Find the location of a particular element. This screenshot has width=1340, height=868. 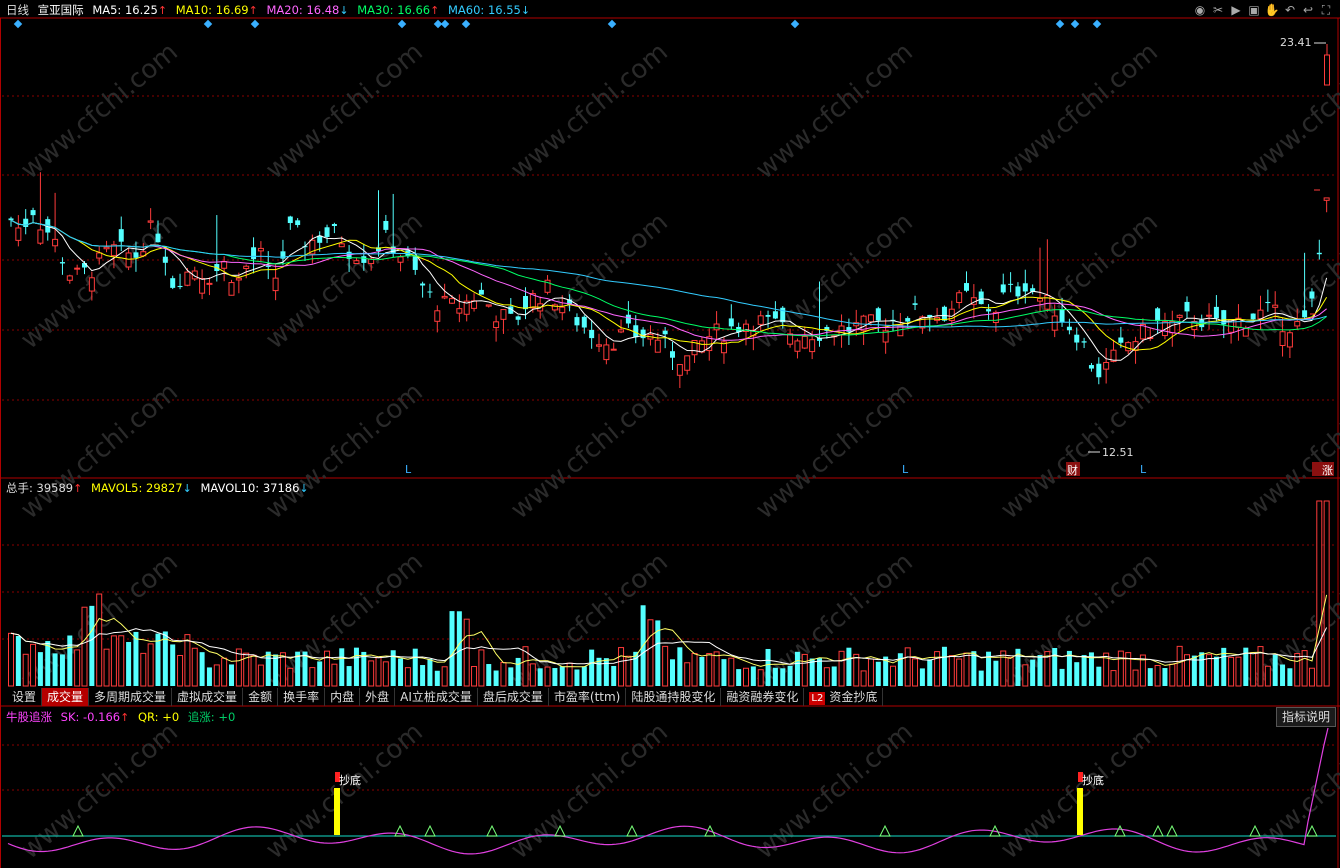

tab-2: 多周期成交量 is located at coordinates (131, 697).